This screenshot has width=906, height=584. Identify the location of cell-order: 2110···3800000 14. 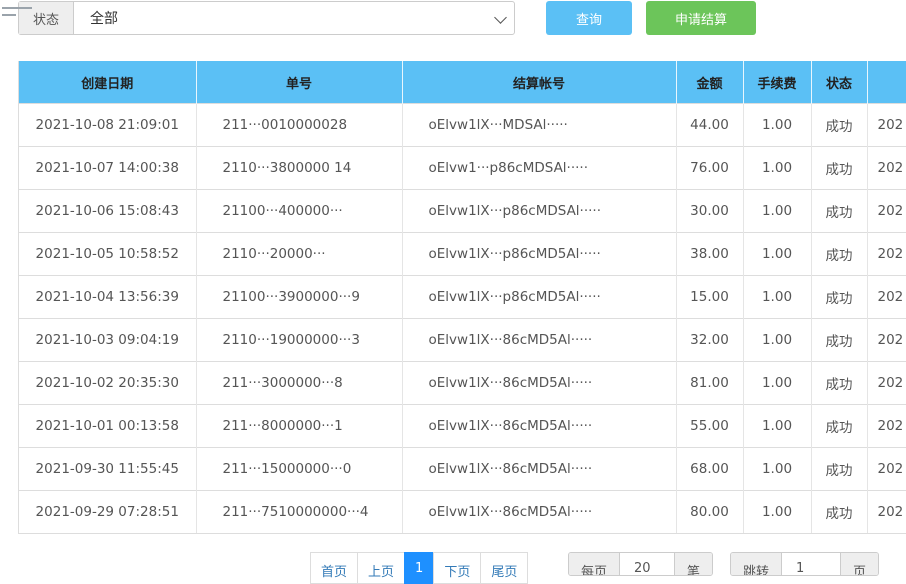
(299, 168).